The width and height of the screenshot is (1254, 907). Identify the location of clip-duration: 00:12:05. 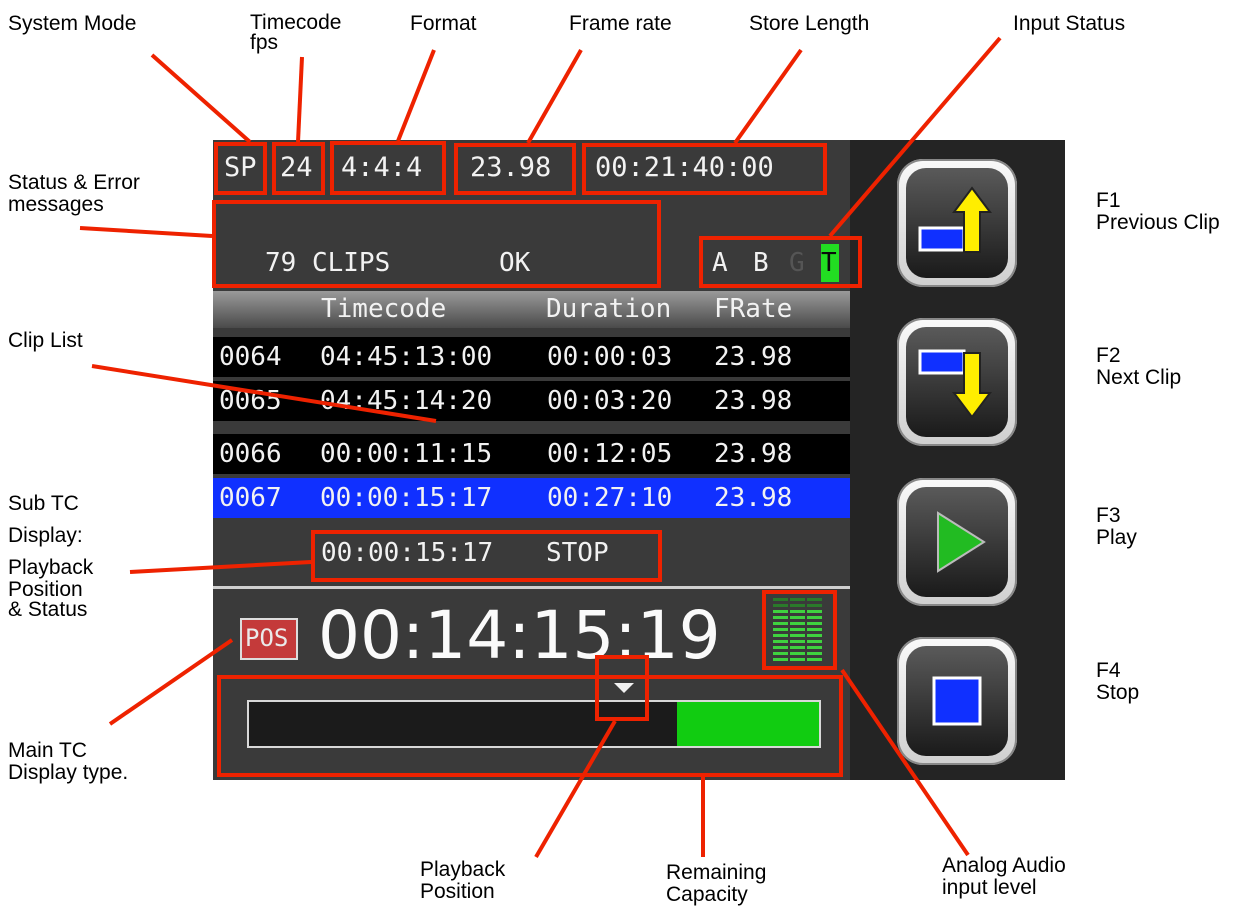
(610, 454).